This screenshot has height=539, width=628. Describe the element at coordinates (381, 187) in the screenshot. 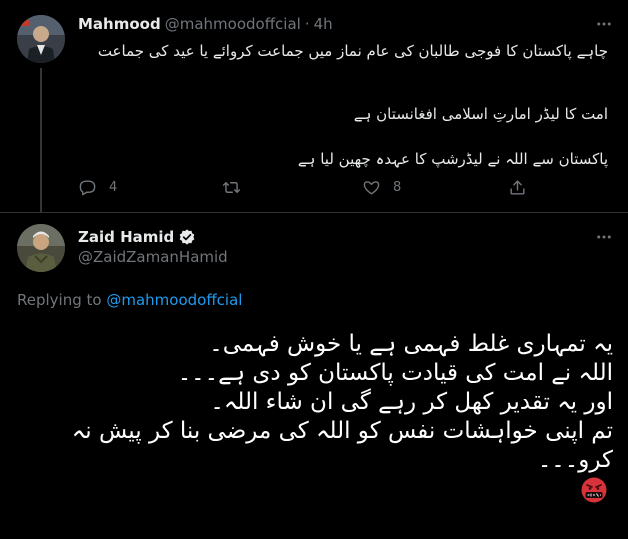

I see `like-button: 8` at that location.